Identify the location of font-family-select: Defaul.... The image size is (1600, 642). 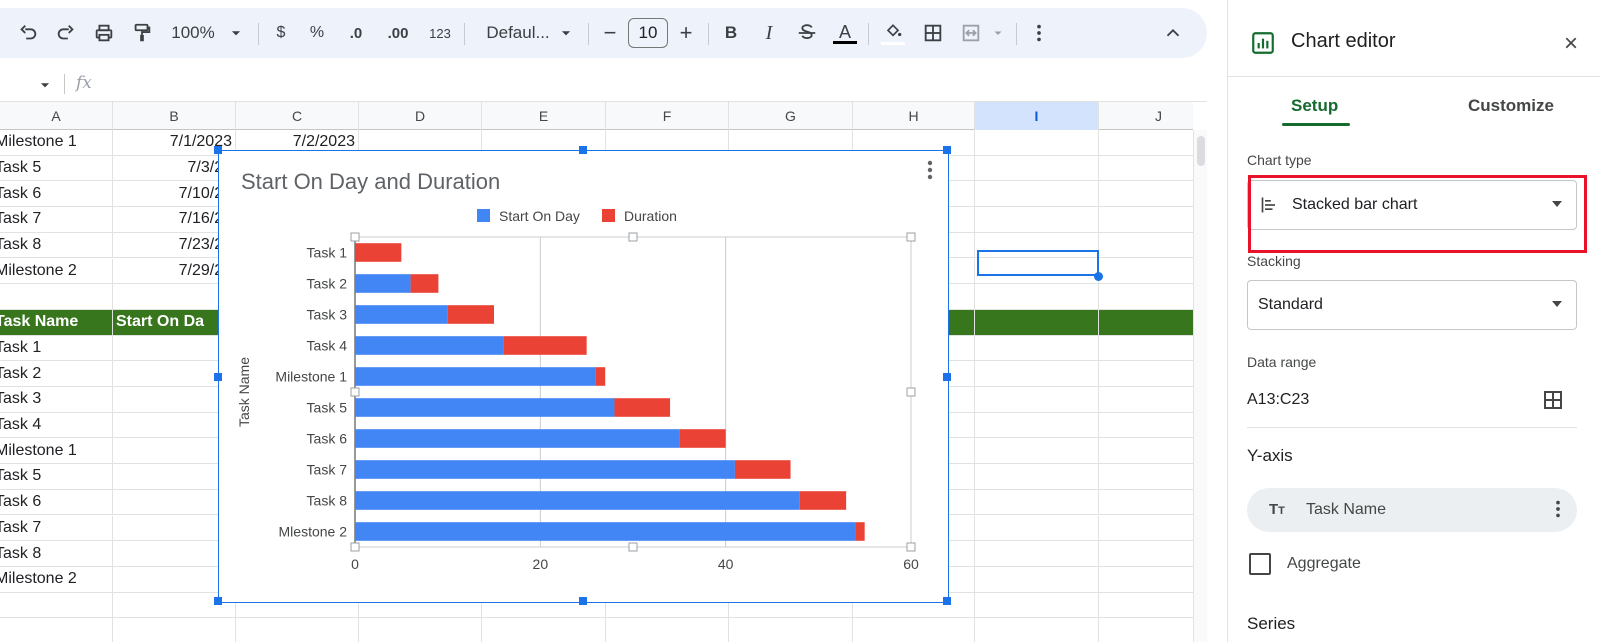
(518, 33).